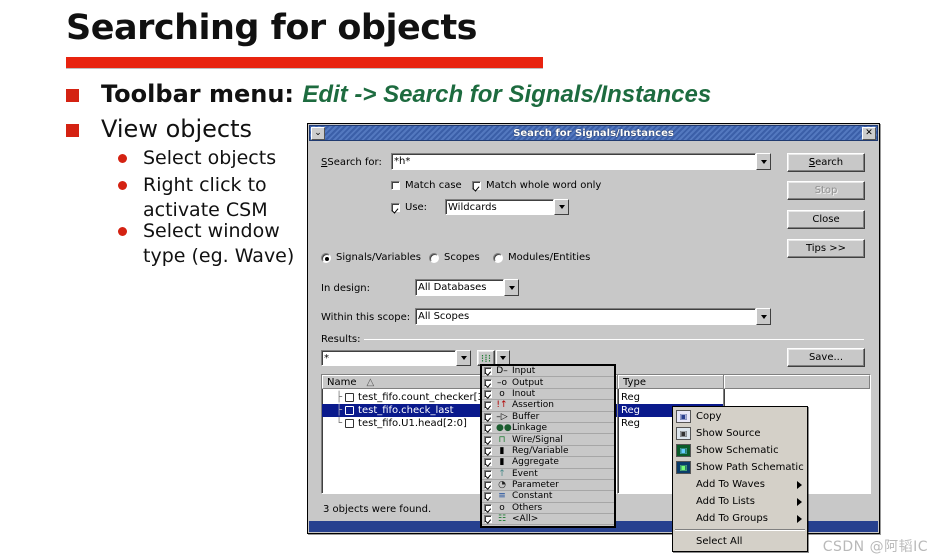 The height and width of the screenshot is (560, 936). Describe the element at coordinates (548, 474) in the screenshot. I see `filter-menu-item: ↑ Event` at that location.